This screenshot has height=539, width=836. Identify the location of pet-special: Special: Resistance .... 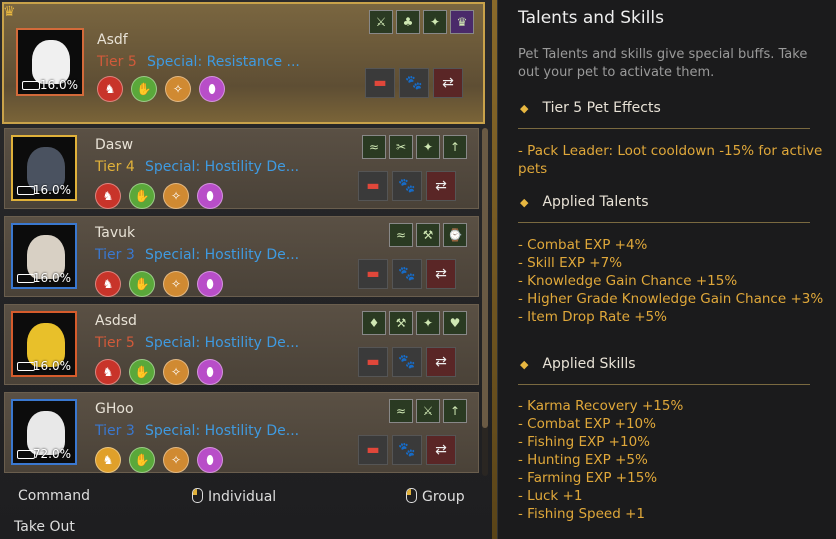
(223, 62).